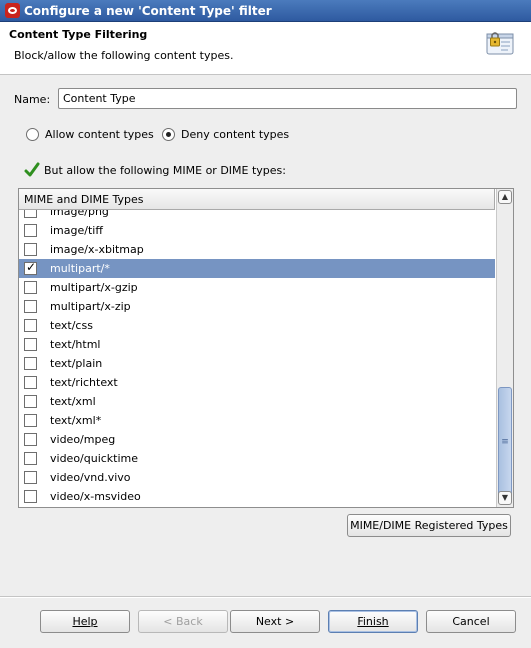 Image resolution: width=531 pixels, height=648 pixels. Describe the element at coordinates (79, 214) in the screenshot. I see `list-item-label: image/png` at that location.